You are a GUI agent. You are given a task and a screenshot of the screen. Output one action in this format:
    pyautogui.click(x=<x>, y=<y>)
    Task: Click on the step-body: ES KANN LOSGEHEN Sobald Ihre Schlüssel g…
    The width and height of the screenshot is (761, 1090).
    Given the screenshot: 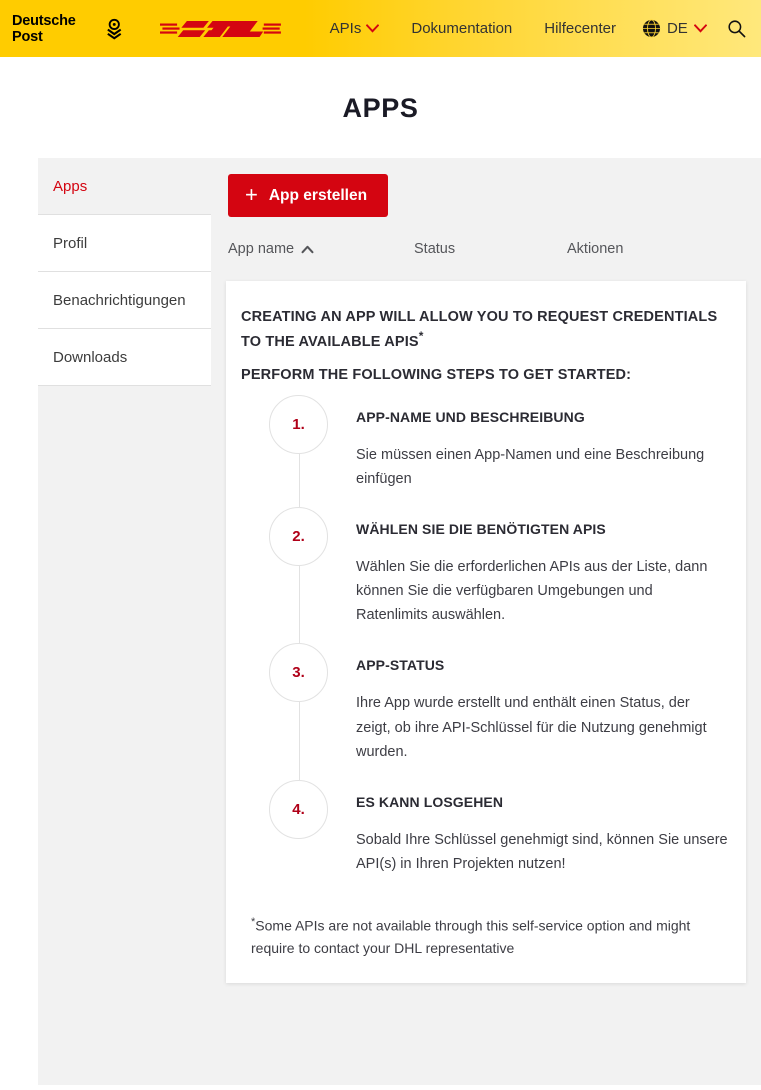 What is the action you would take?
    pyautogui.click(x=542, y=836)
    